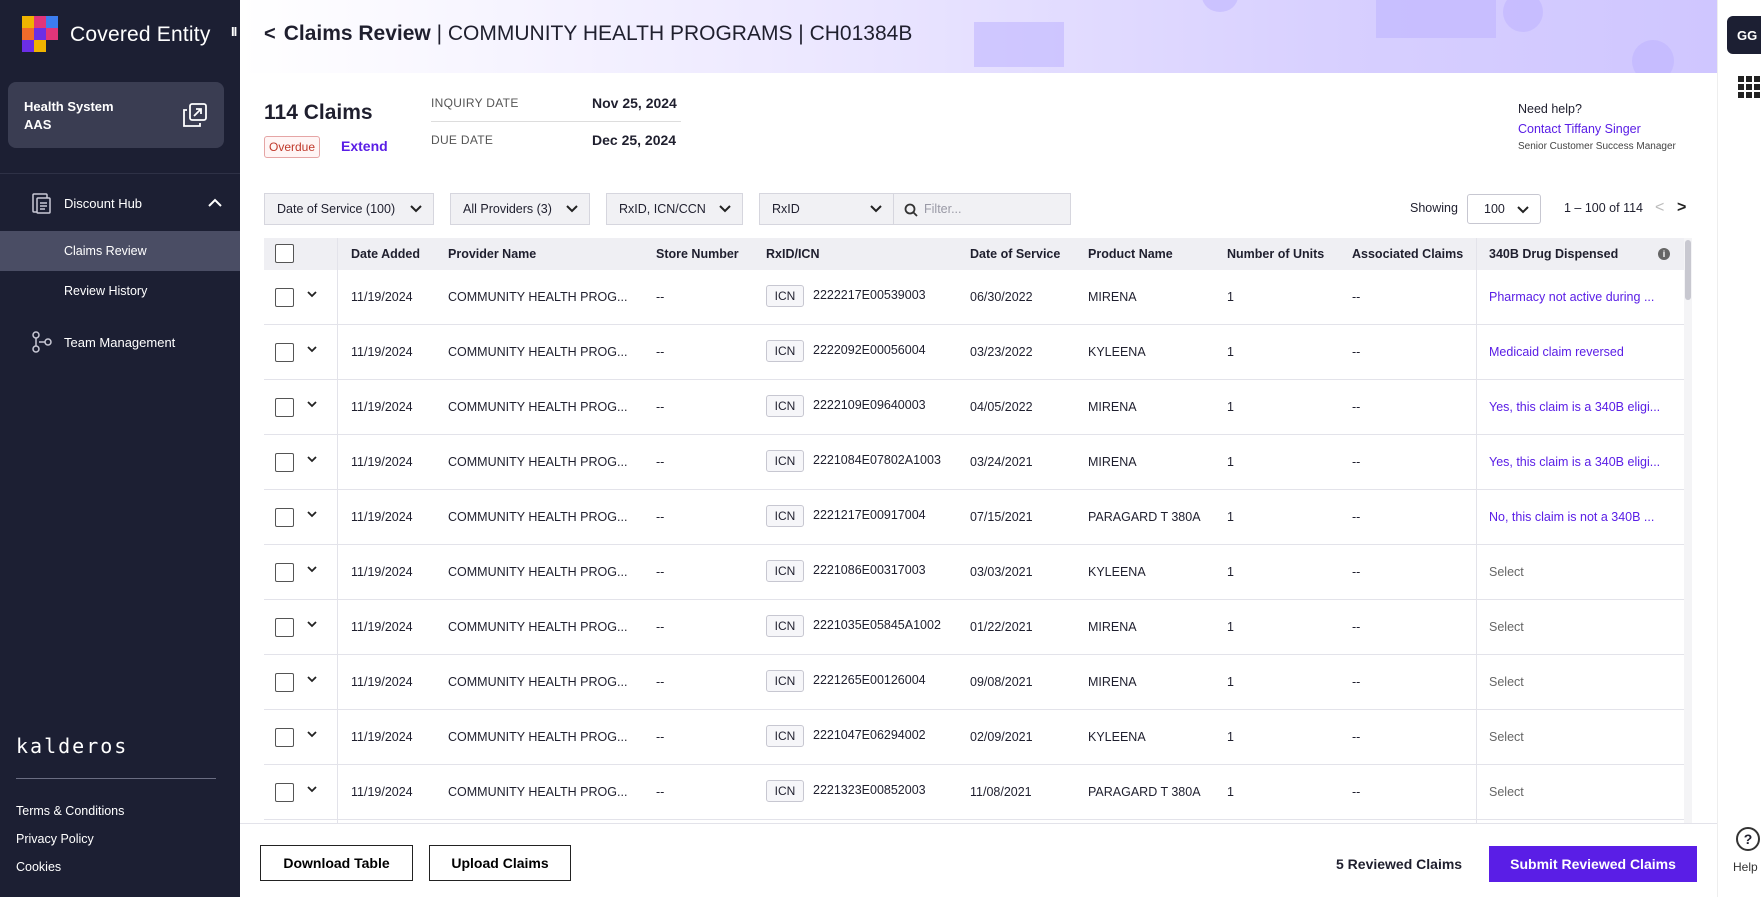 The width and height of the screenshot is (1761, 897). What do you see at coordinates (1556, 352) in the screenshot?
I see `cell-340b-dispensed: Medicaid claim reversed` at bounding box center [1556, 352].